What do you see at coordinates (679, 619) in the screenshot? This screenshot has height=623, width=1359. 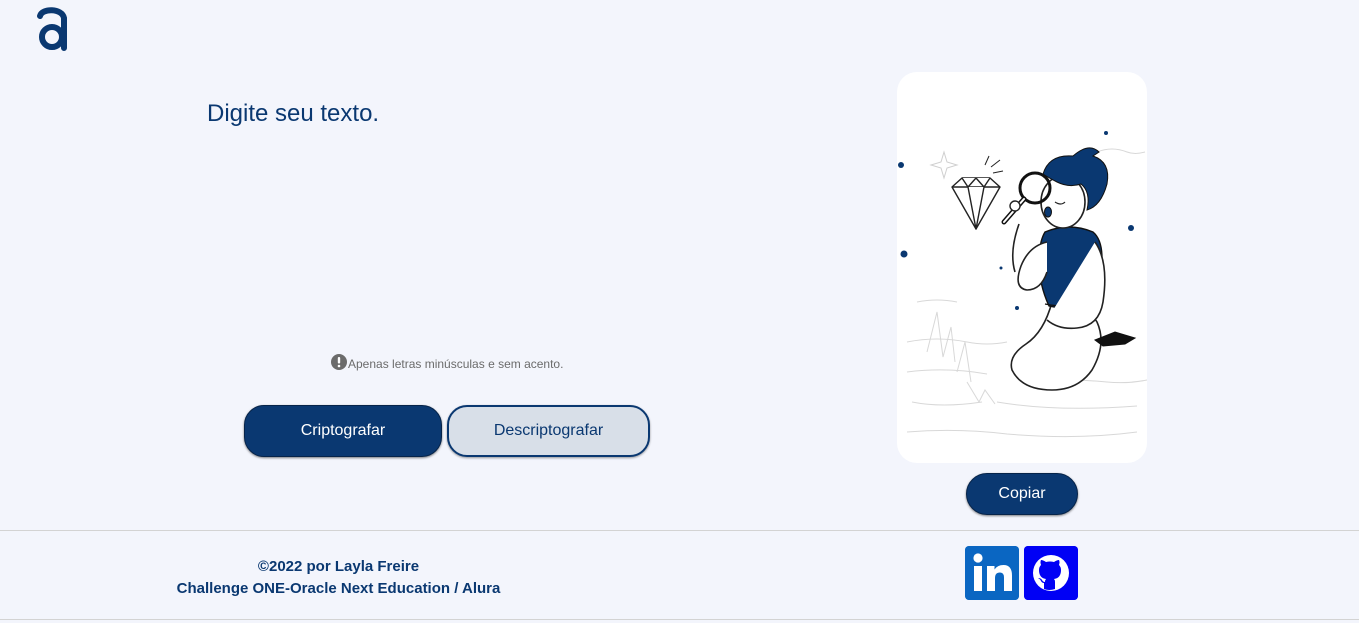 I see `bottom-border` at bounding box center [679, 619].